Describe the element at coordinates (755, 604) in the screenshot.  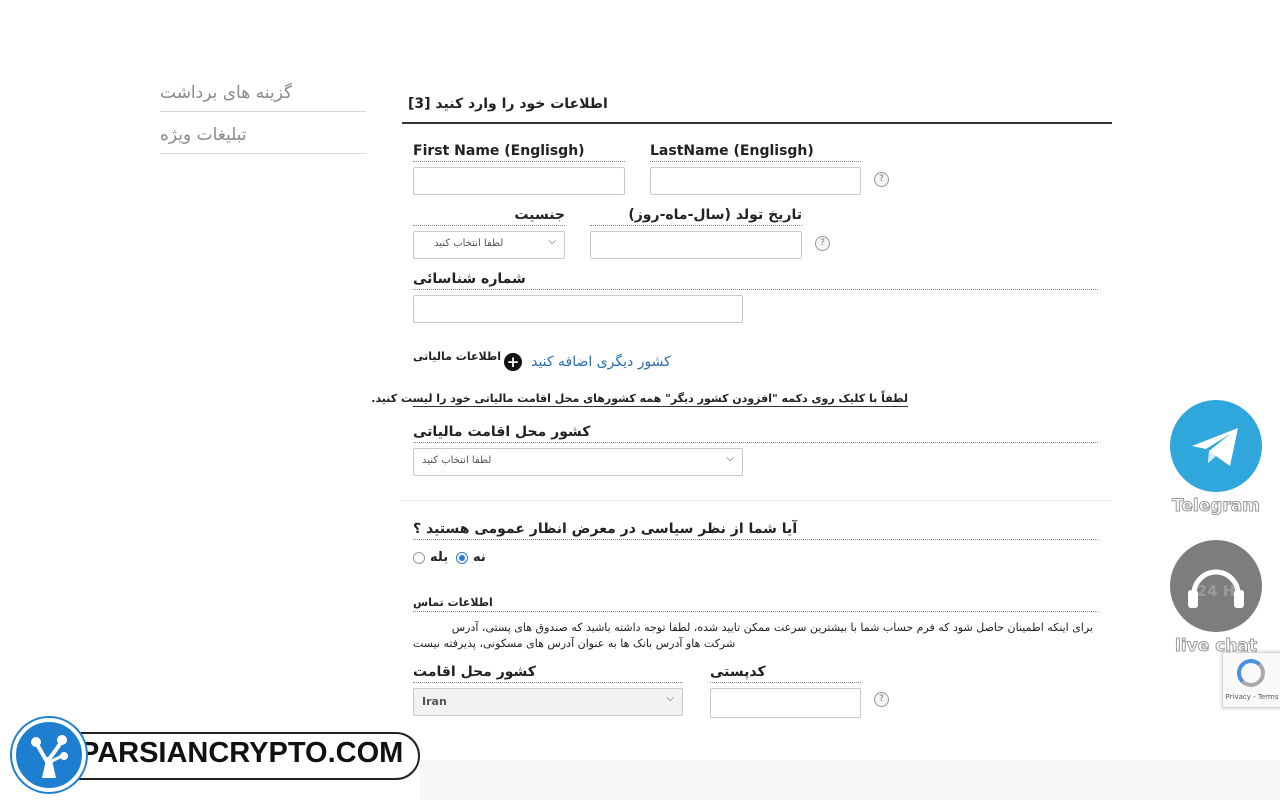
I see `contact-info-label: اطلاعات تماس` at that location.